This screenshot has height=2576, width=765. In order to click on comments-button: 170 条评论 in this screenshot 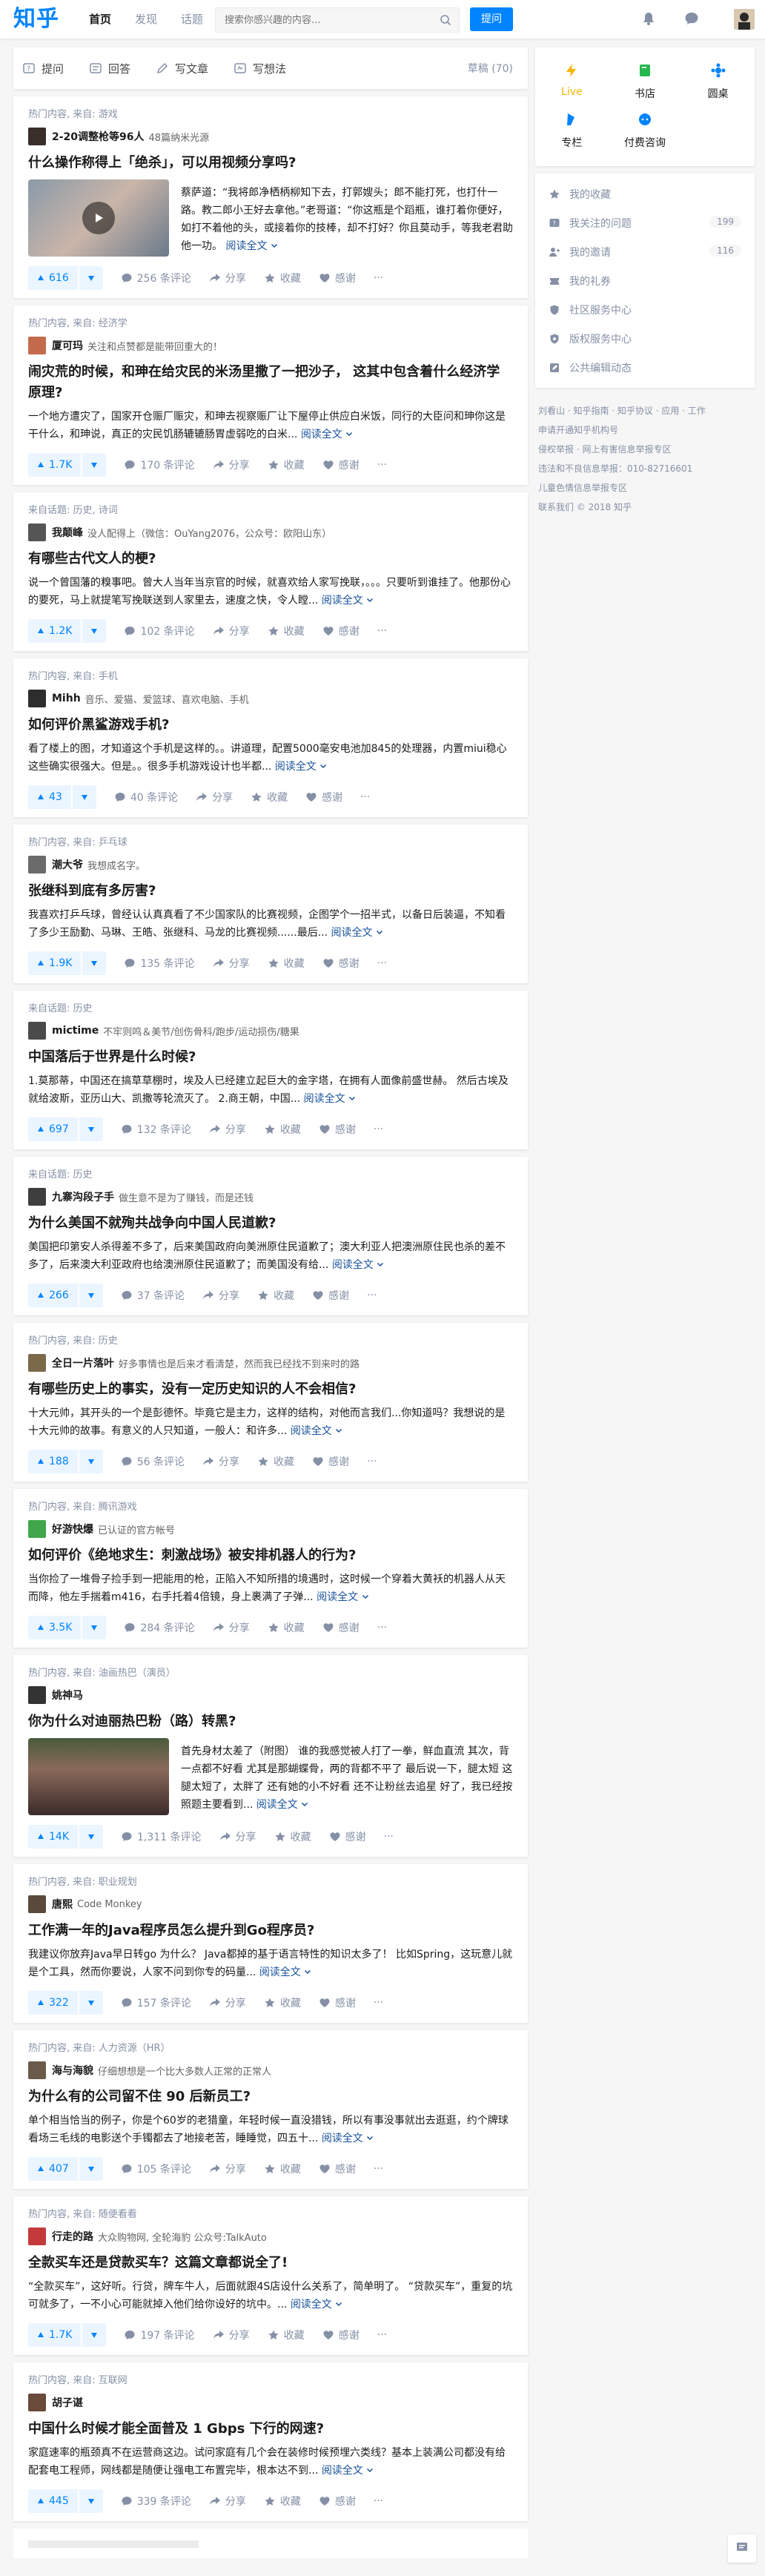, I will do `click(159, 465)`.